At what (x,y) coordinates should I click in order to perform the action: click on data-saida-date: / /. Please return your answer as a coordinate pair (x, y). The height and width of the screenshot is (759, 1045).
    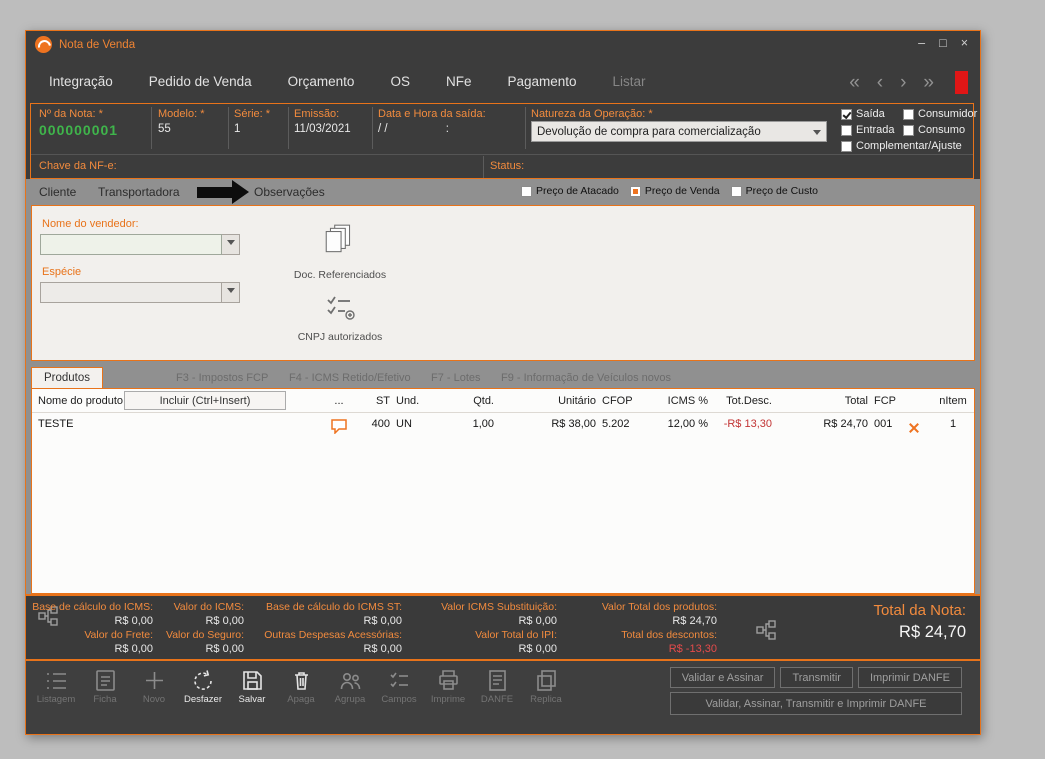
    Looking at the image, I should click on (383, 129).